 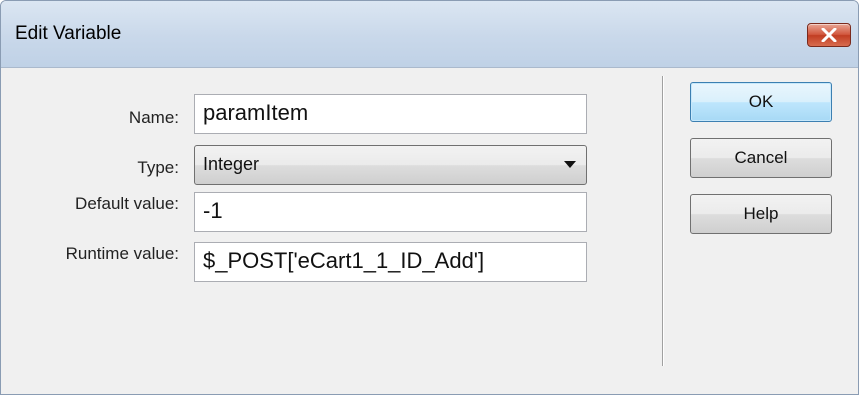 I want to click on dialog-title: Edit Variable, so click(x=68, y=33).